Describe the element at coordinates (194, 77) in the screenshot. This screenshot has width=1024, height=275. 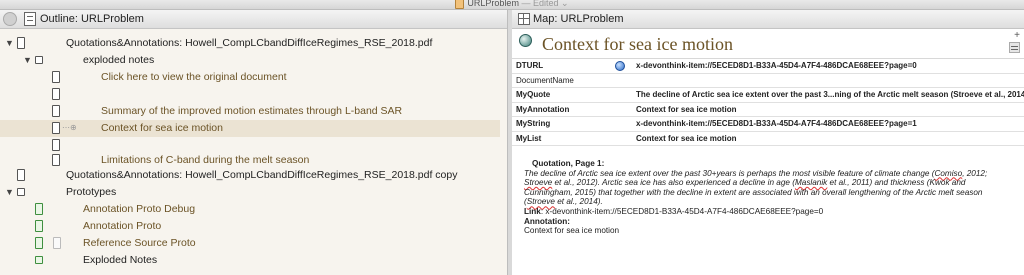
I see `outline-row-label: Click here to view the original document` at that location.